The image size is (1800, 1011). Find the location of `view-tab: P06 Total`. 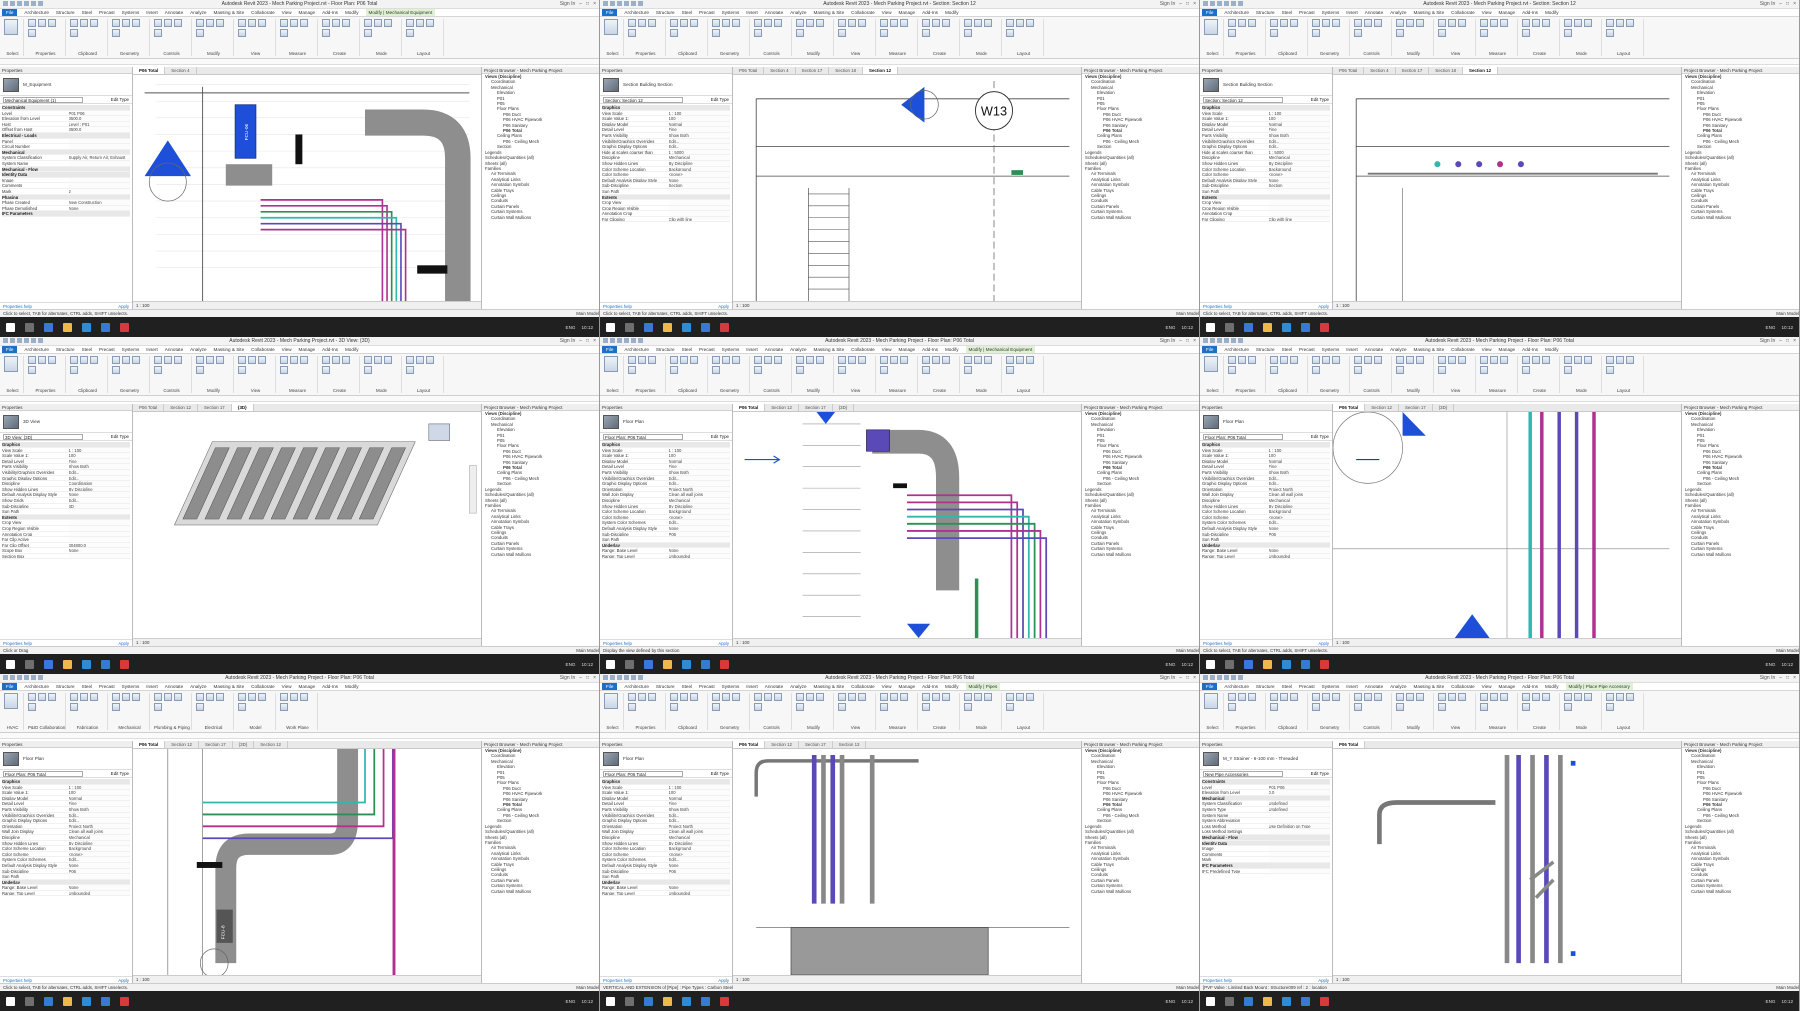

view-tab: P06 Total is located at coordinates (749, 407).